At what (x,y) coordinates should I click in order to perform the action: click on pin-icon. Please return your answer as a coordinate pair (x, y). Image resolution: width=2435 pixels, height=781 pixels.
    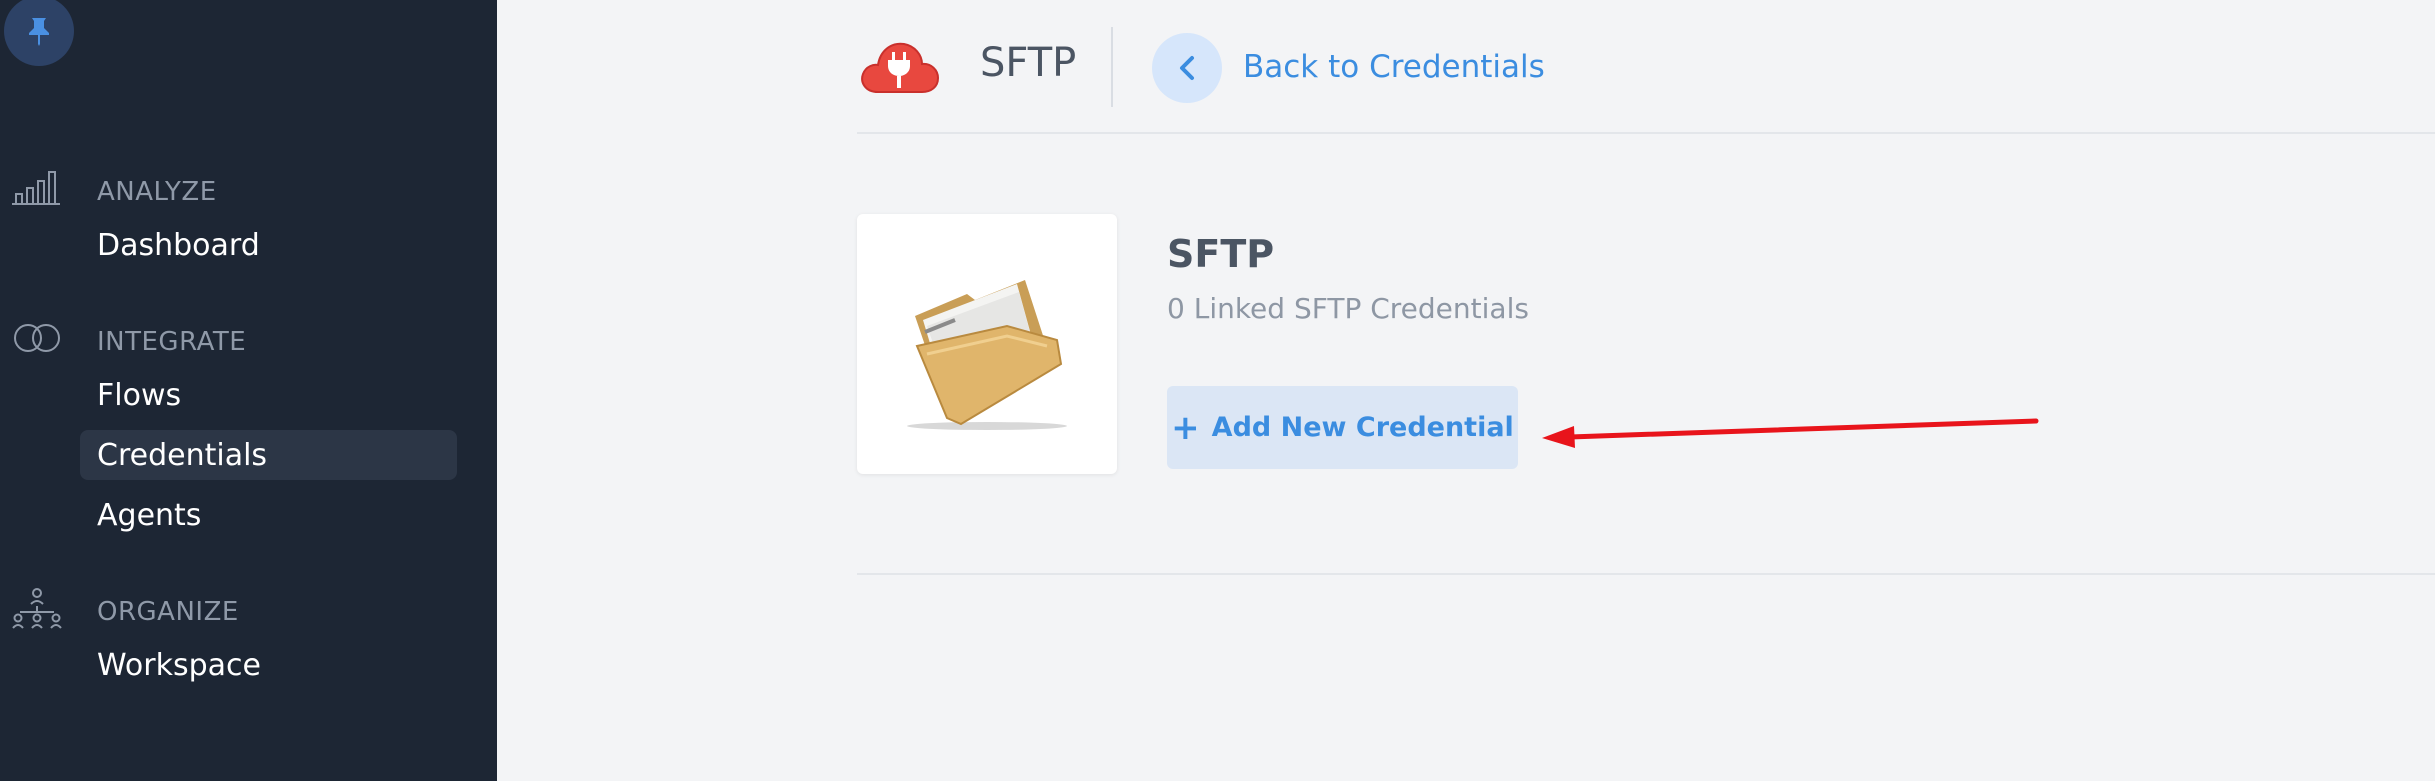
    Looking at the image, I should click on (39, 32).